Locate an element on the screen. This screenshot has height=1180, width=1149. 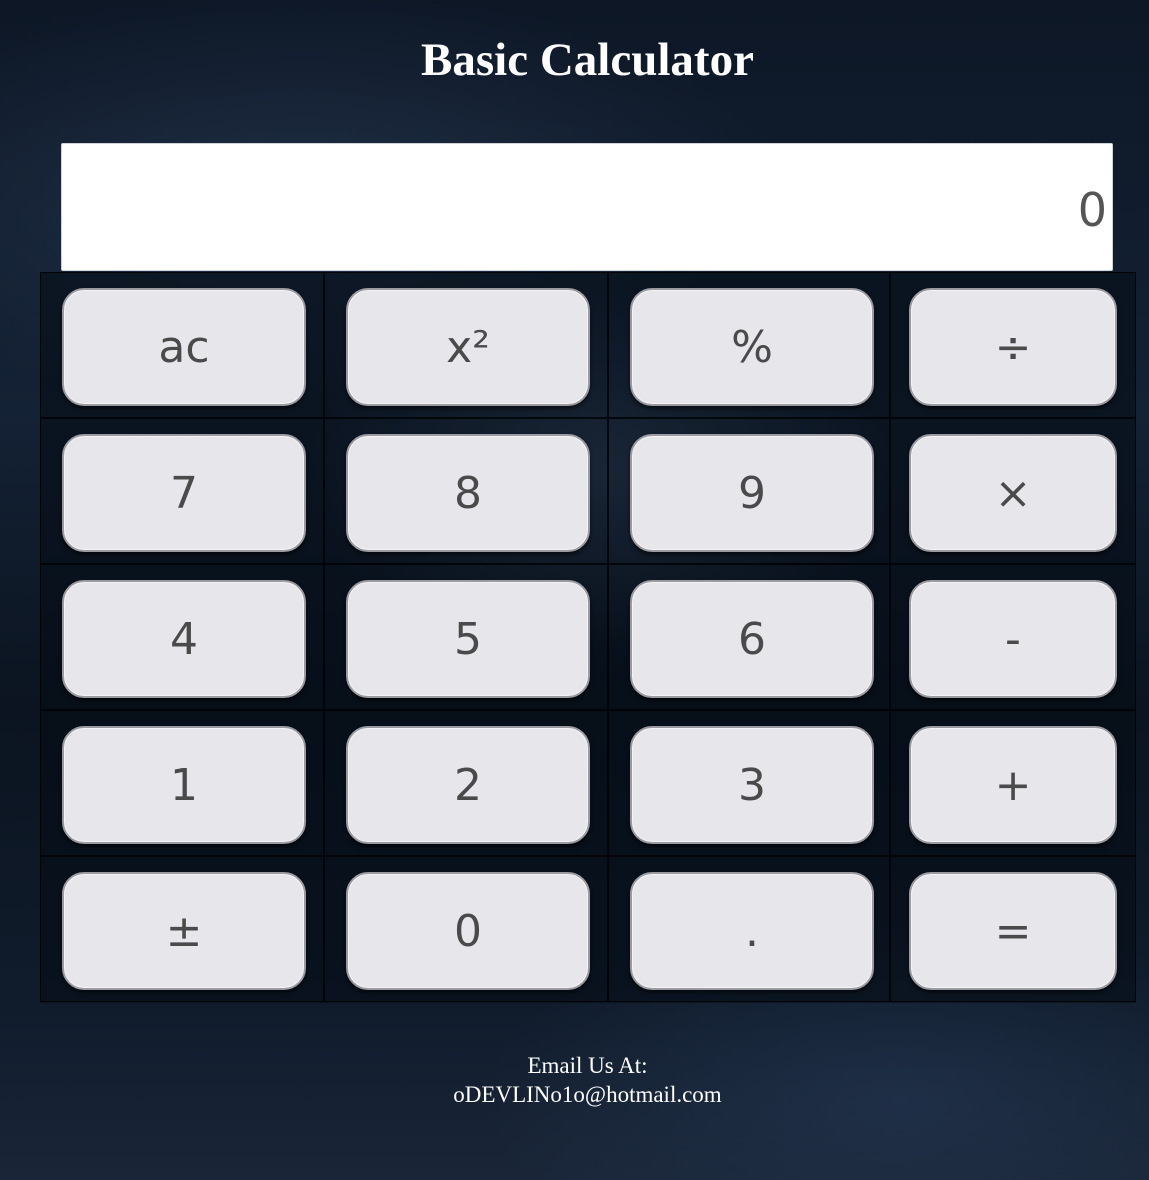
multiply-button: × is located at coordinates (1013, 493).